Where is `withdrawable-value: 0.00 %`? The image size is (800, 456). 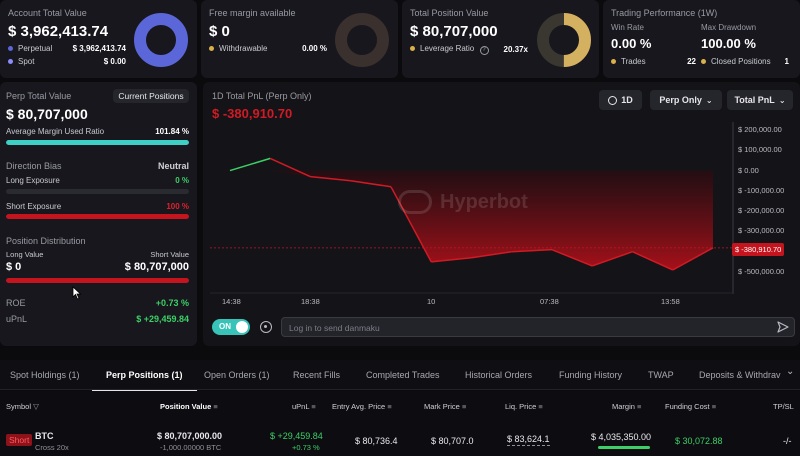 withdrawable-value: 0.00 % is located at coordinates (314, 48).